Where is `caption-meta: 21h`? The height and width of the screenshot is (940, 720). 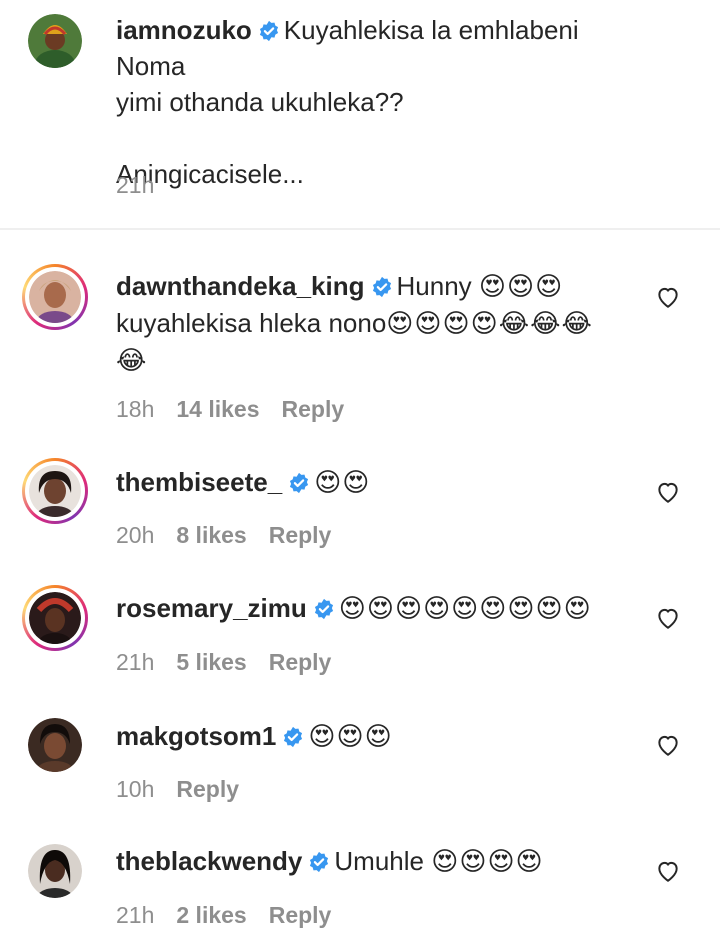
caption-meta: 21h is located at coordinates (146, 185).